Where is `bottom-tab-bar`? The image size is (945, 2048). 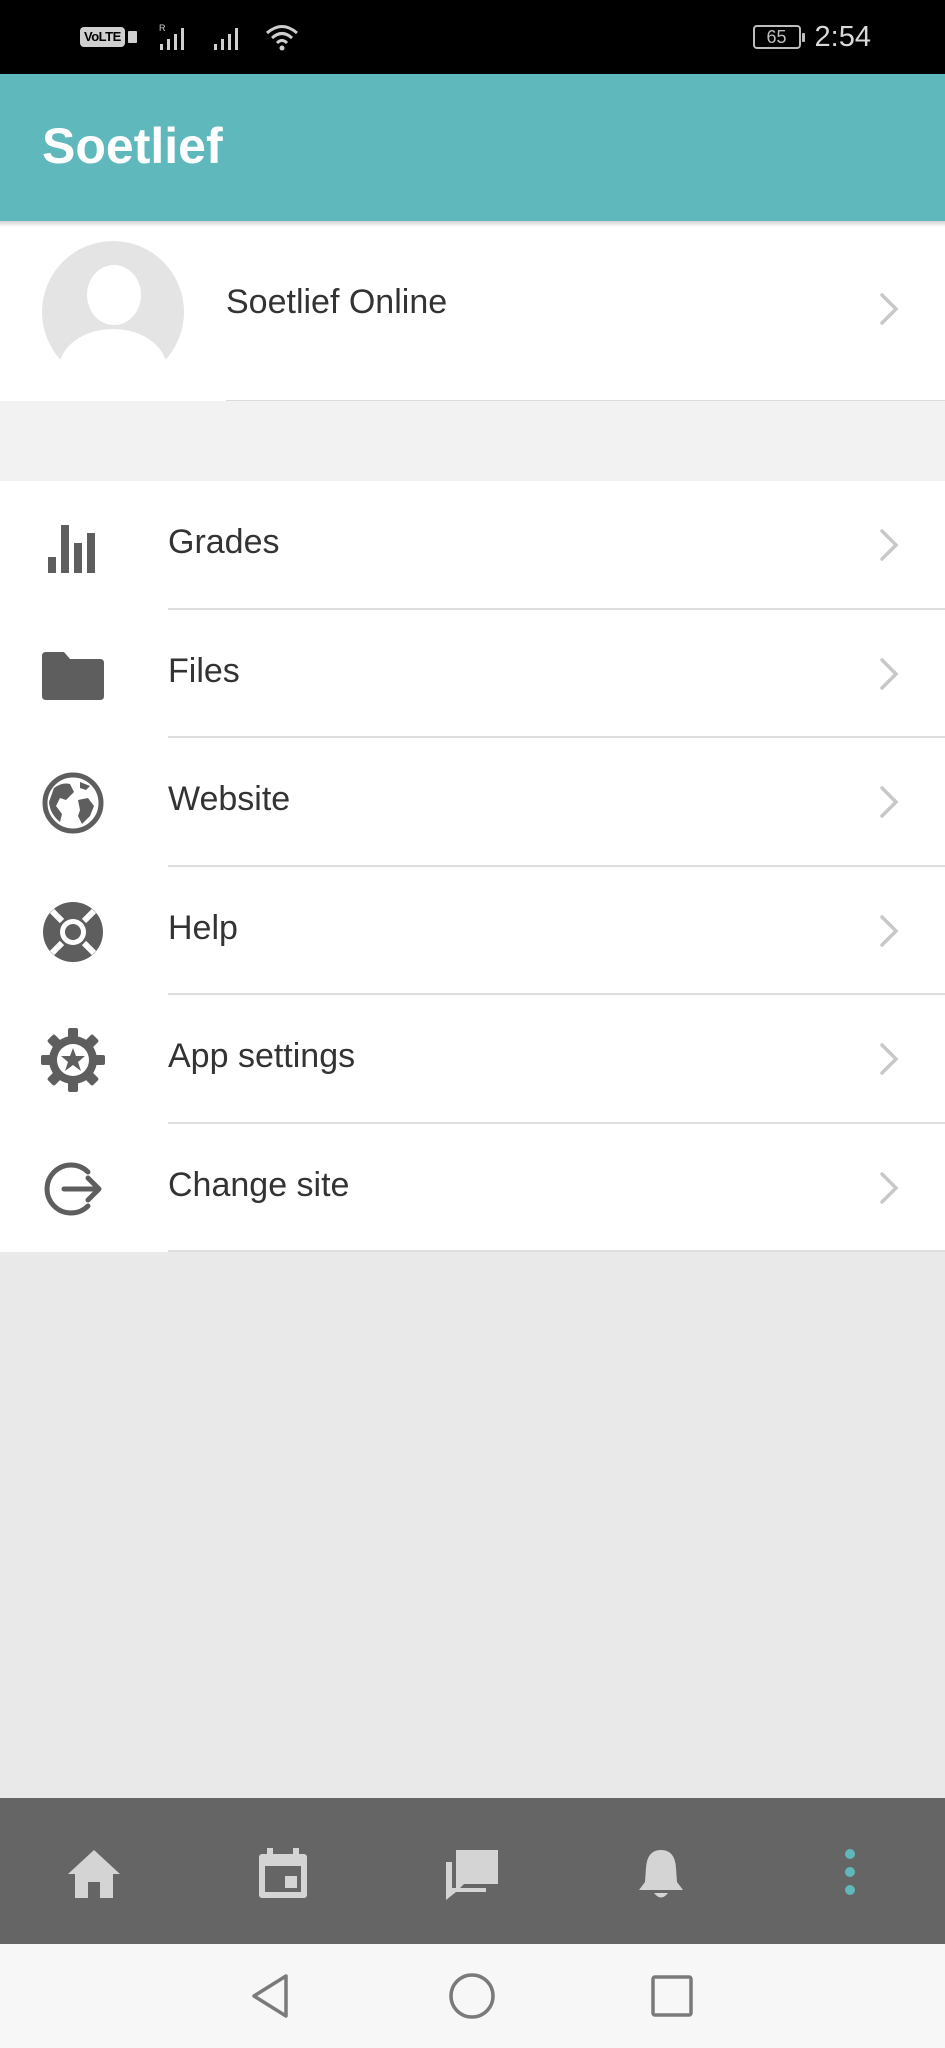
bottom-tab-bar is located at coordinates (472, 1871).